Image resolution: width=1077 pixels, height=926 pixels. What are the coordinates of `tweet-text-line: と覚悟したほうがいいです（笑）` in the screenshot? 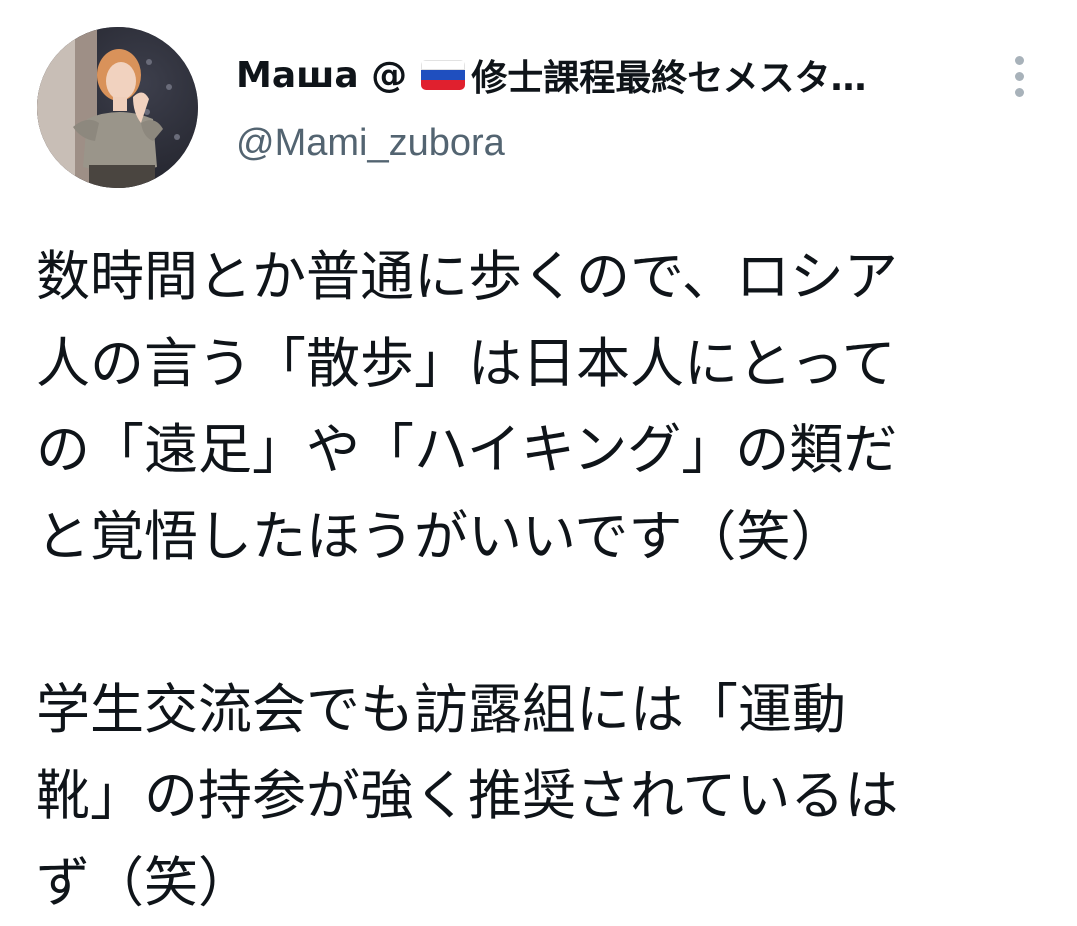 It's located at (546, 537).